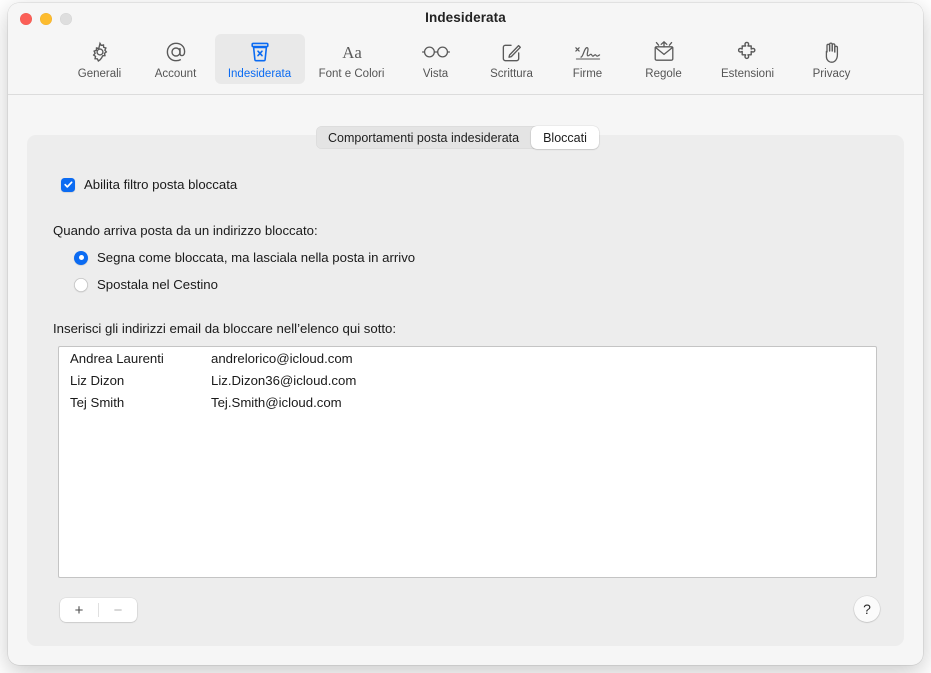 This screenshot has height=673, width=931. What do you see at coordinates (175, 74) in the screenshot?
I see `toolbar-label-account: Account` at bounding box center [175, 74].